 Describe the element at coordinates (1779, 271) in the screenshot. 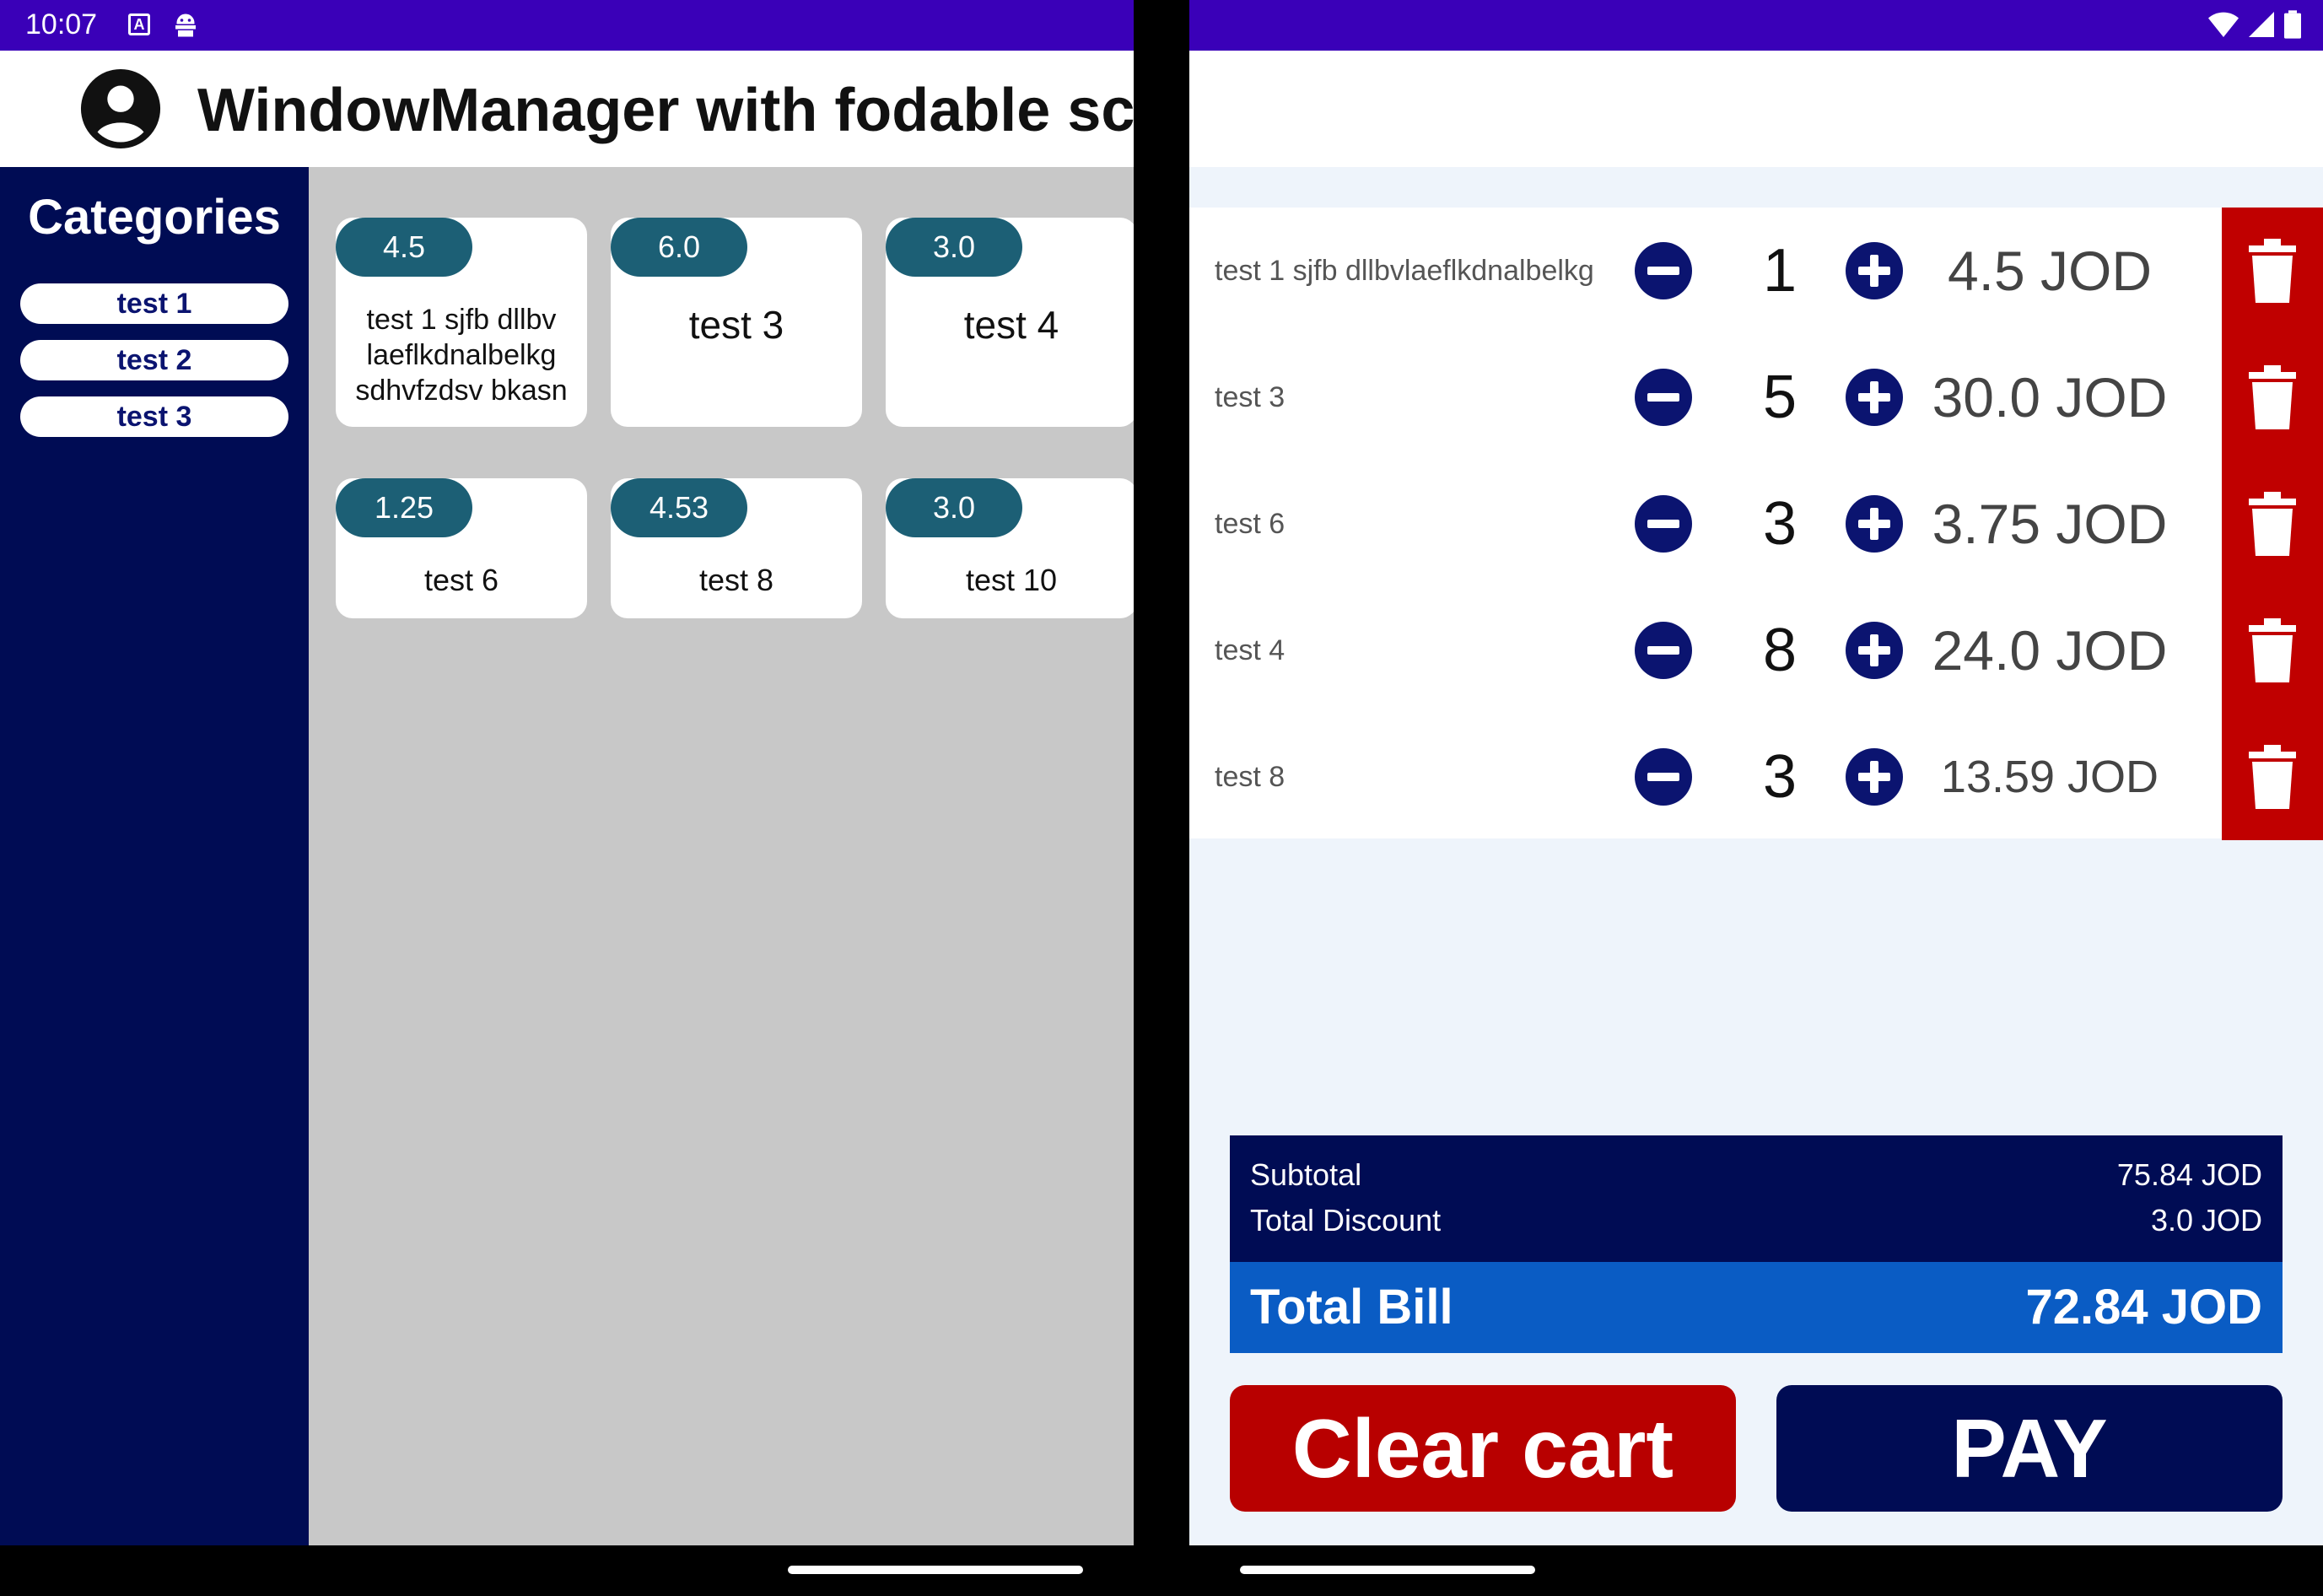

I see `cart-item-quantity: 1` at that location.